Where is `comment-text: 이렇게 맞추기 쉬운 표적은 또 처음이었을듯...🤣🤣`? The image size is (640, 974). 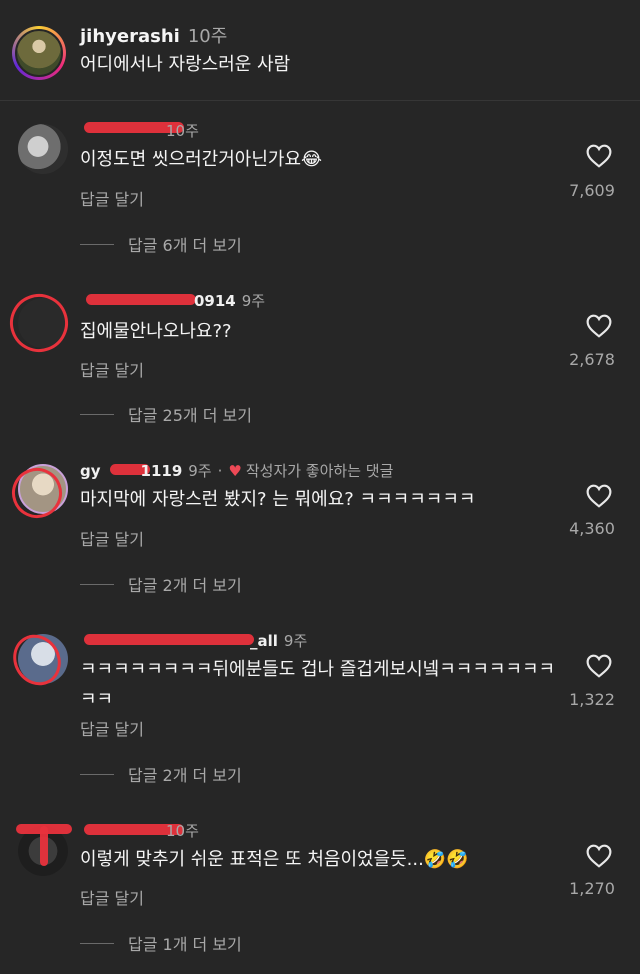
comment-text: 이렇게 맞추기 쉬운 표적은 또 처음이었을듯...🤣🤣 is located at coordinates (274, 859).